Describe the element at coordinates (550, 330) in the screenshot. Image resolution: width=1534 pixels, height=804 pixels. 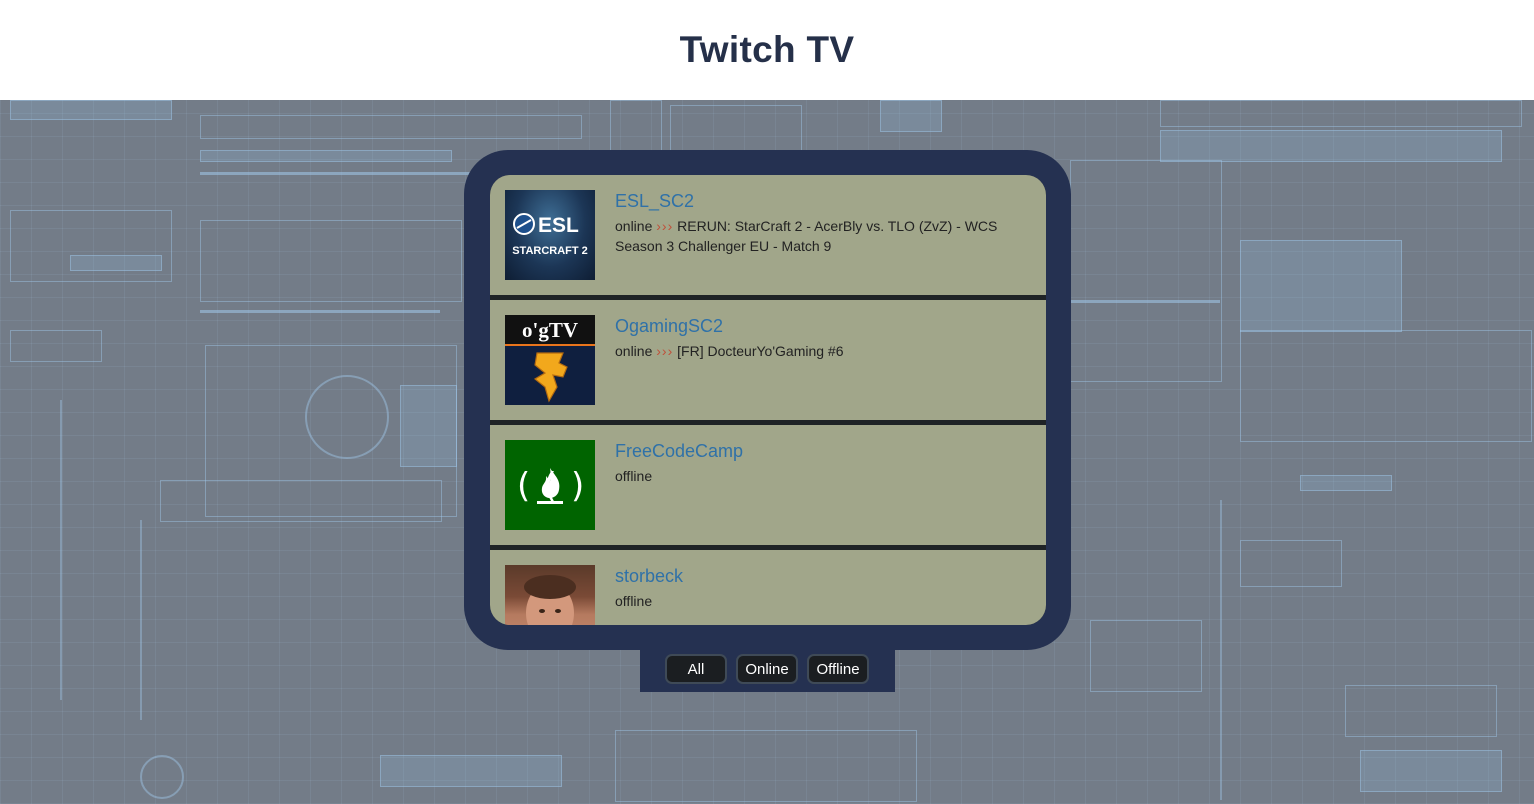
I see `ogtv-logo-brand: o'gTV` at that location.